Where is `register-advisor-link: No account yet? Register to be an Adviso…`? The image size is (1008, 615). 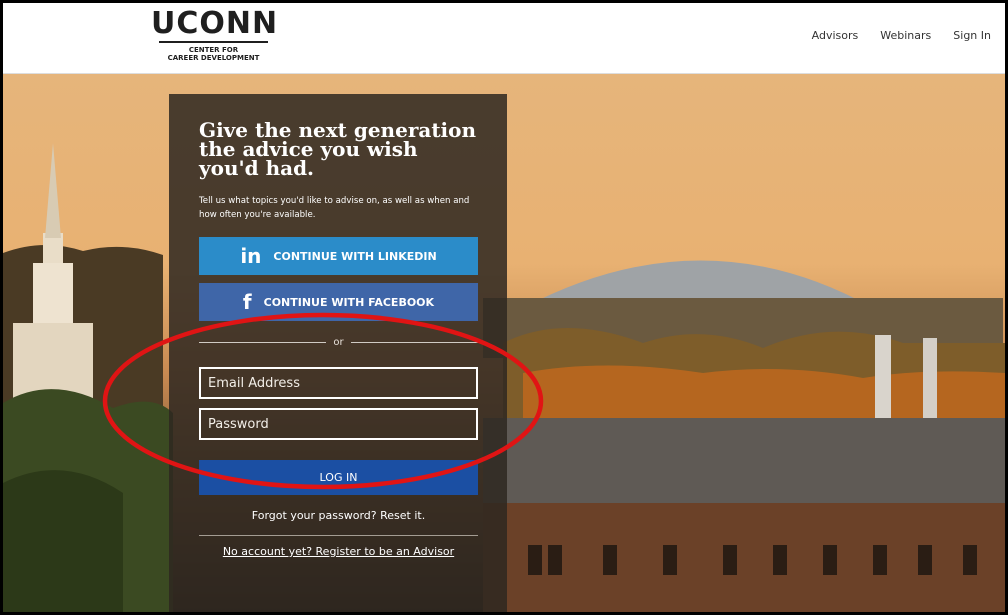
register-advisor-link: No account yet? Register to be an Adviso… is located at coordinates (338, 551).